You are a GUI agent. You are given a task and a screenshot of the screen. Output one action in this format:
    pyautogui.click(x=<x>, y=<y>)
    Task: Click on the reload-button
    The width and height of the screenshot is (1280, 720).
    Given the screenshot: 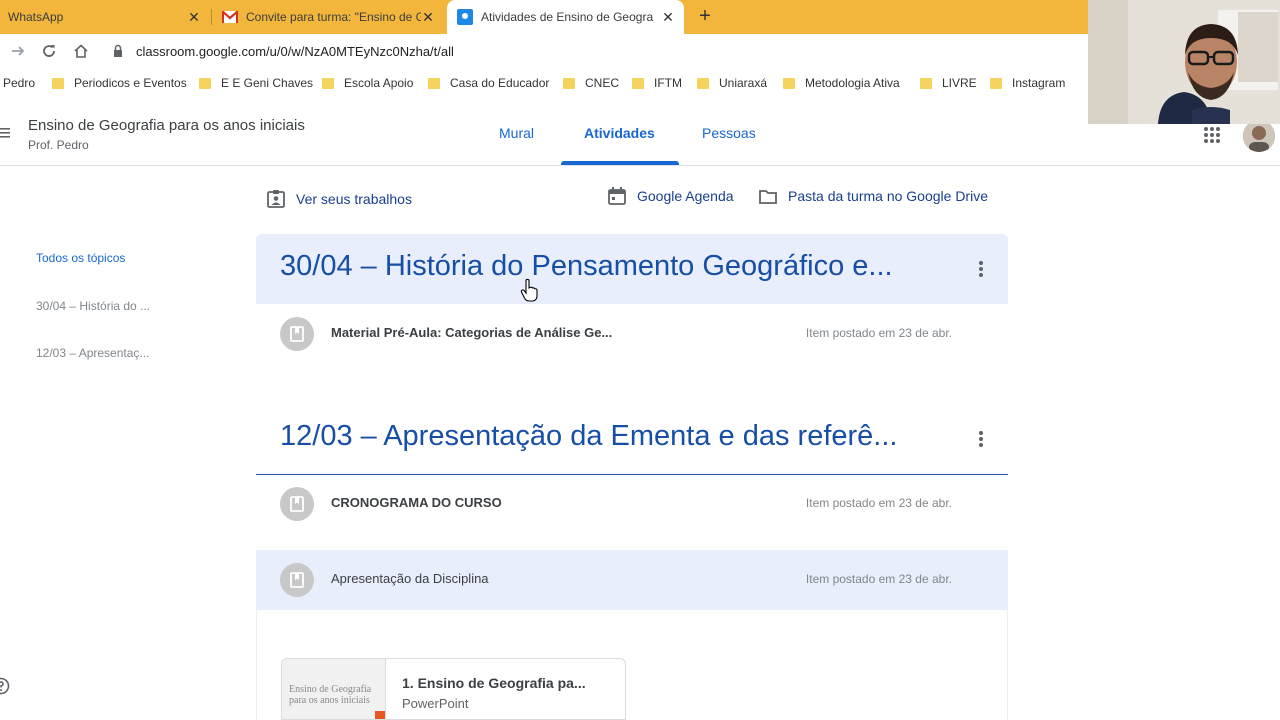 What is the action you would take?
    pyautogui.click(x=49, y=51)
    